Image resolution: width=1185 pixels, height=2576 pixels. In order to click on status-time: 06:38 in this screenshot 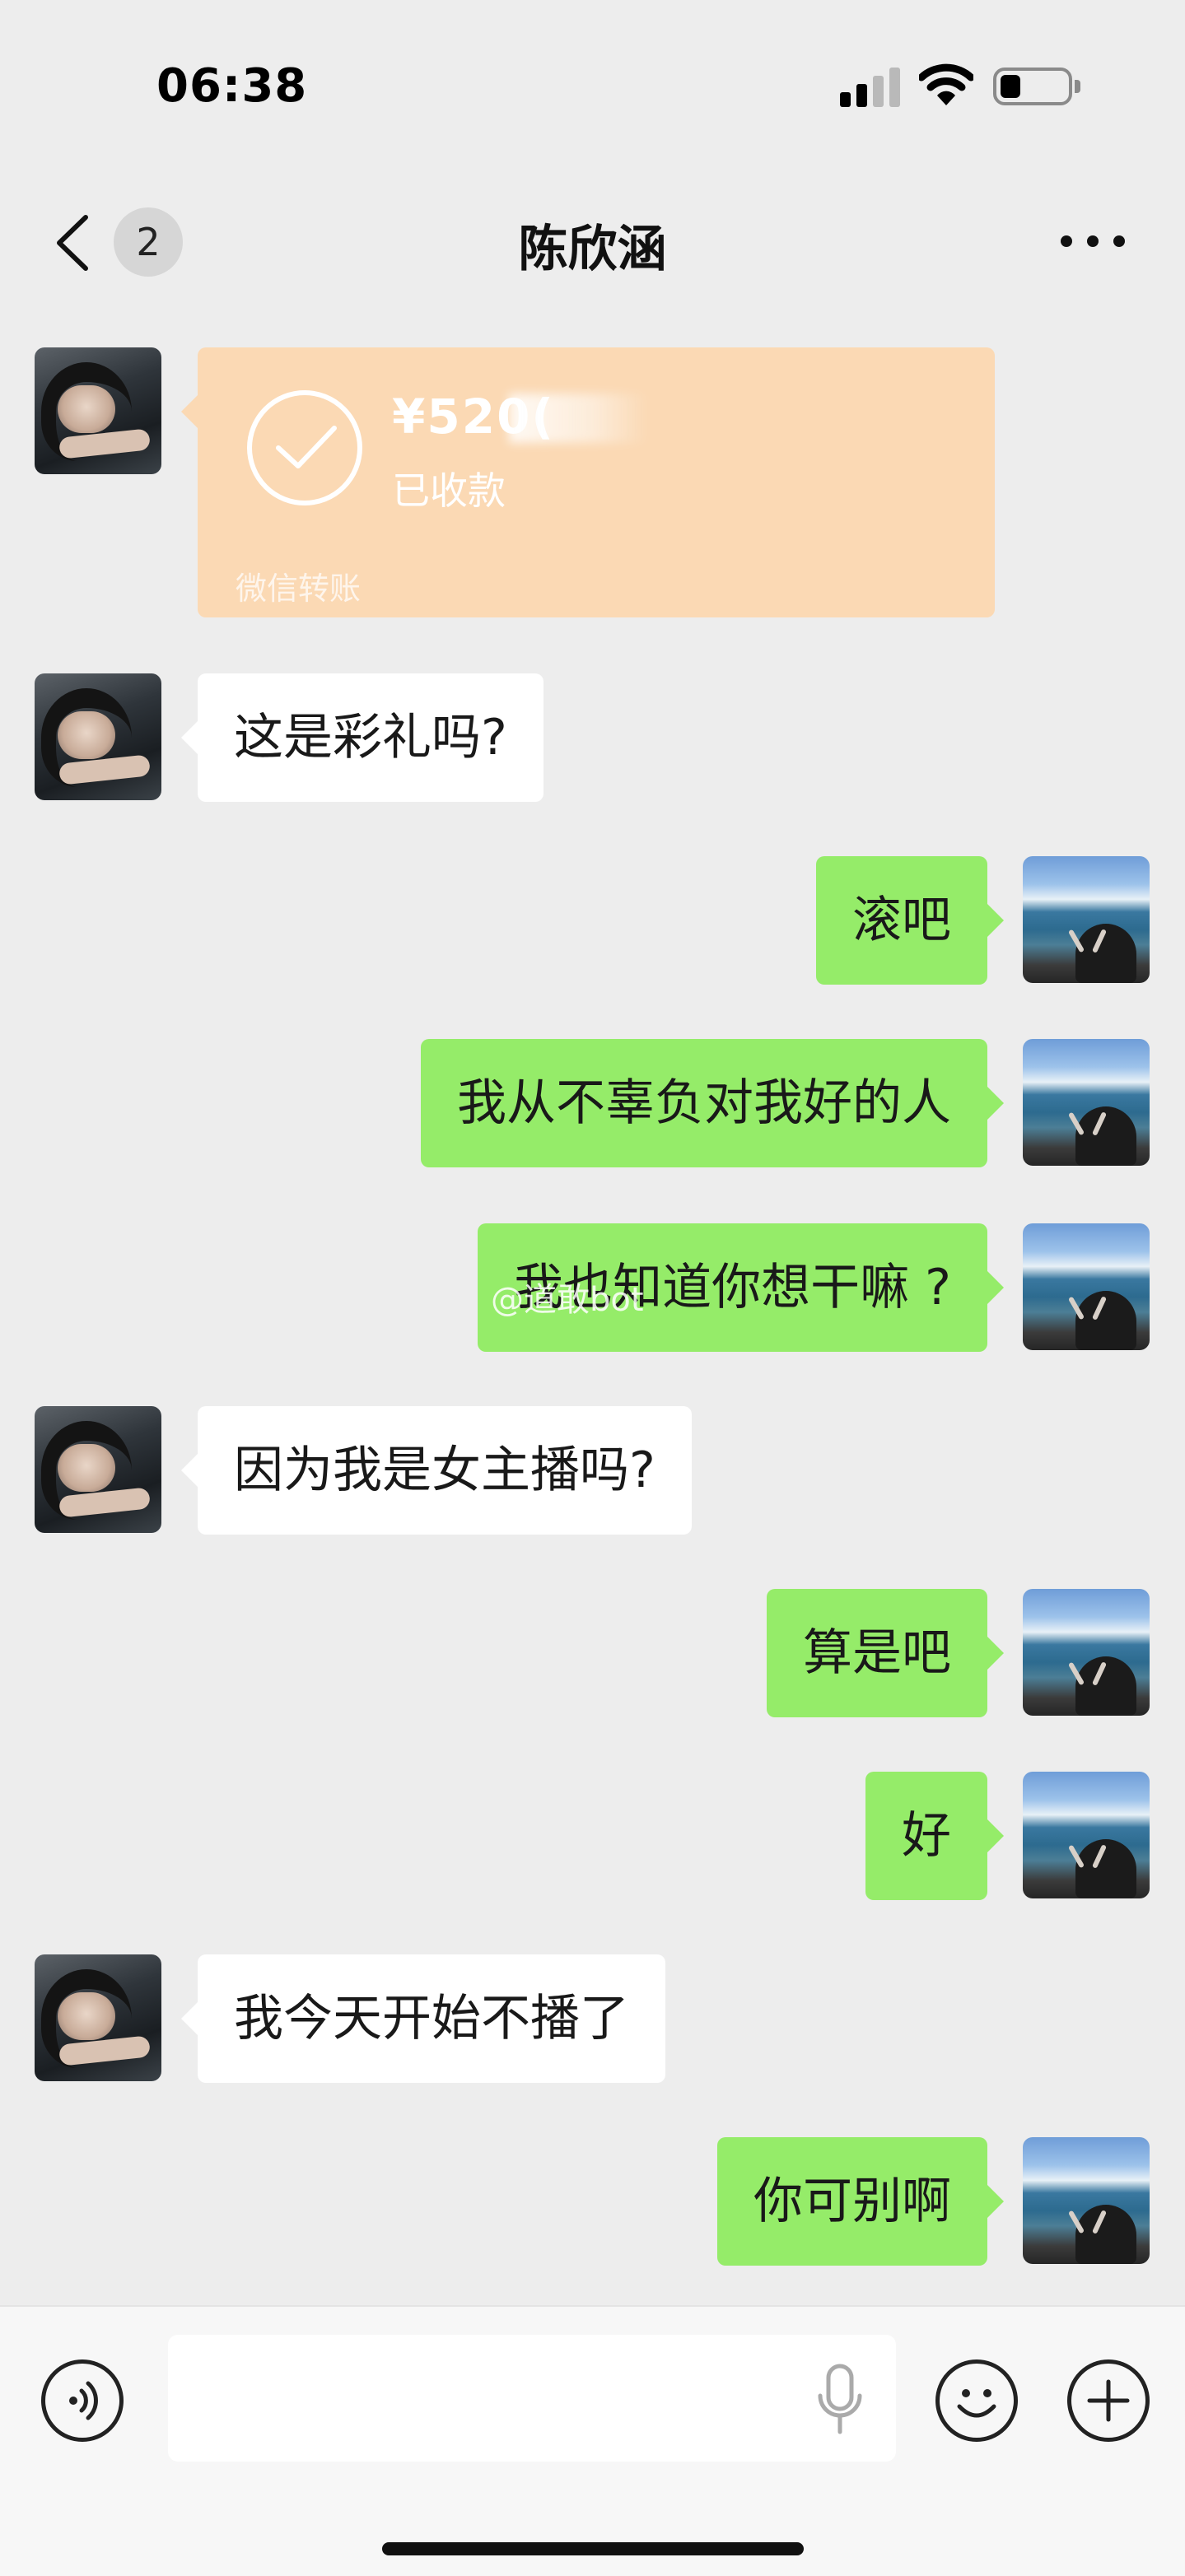, I will do `click(232, 86)`.